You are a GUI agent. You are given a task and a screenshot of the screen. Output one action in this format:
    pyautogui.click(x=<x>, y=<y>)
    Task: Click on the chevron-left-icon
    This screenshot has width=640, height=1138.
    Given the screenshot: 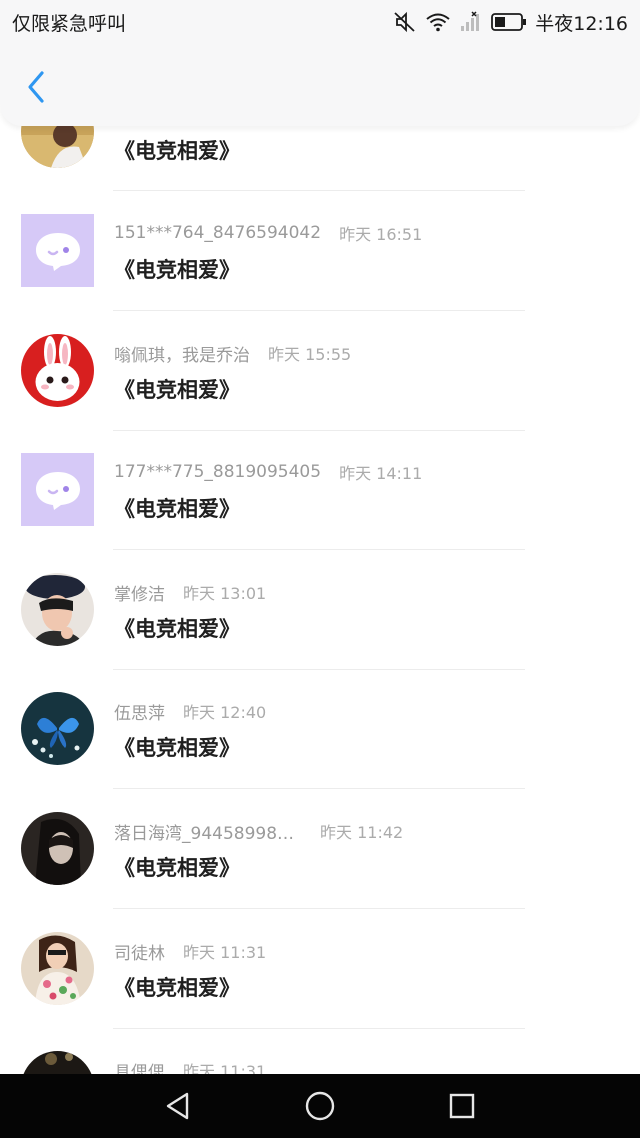 What is the action you would take?
    pyautogui.click(x=36, y=87)
    